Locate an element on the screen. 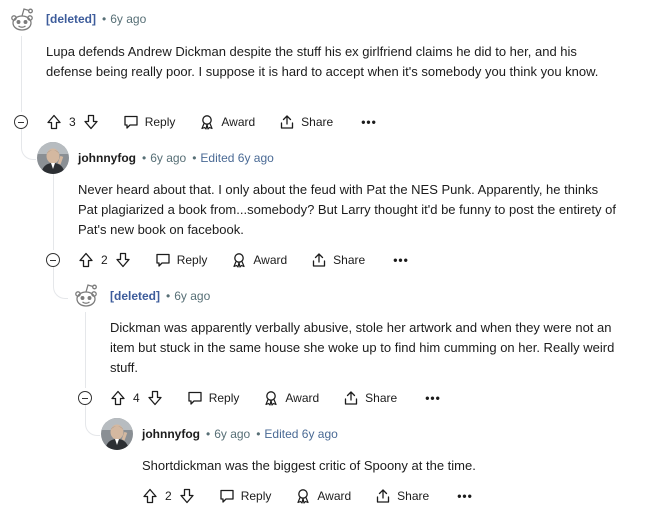 Image resolution: width=654 pixels, height=517 pixels. comment-actions: 4 Reply Award Share ••• is located at coordinates (275, 398).